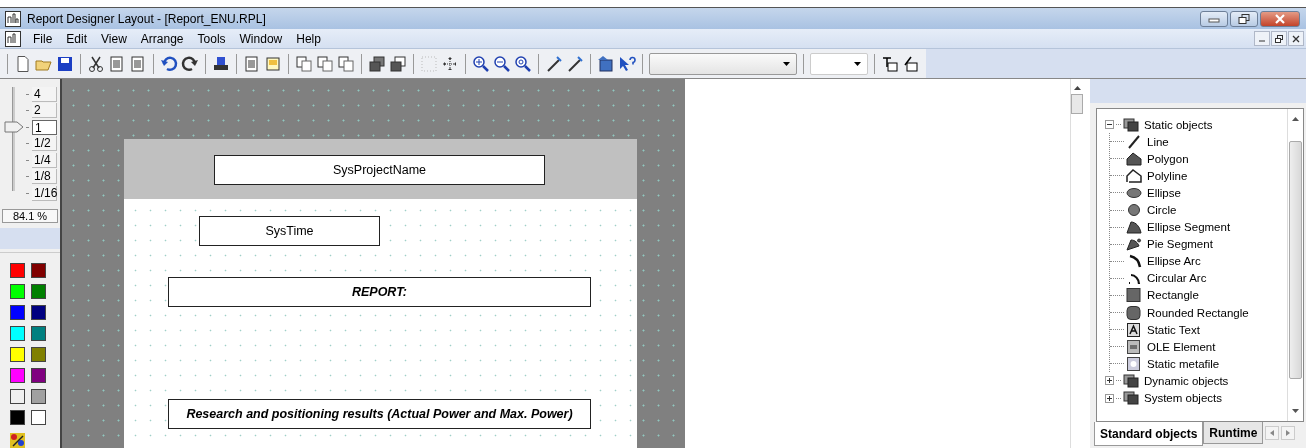  I want to click on tree-item: Static metafile, so click(1183, 363).